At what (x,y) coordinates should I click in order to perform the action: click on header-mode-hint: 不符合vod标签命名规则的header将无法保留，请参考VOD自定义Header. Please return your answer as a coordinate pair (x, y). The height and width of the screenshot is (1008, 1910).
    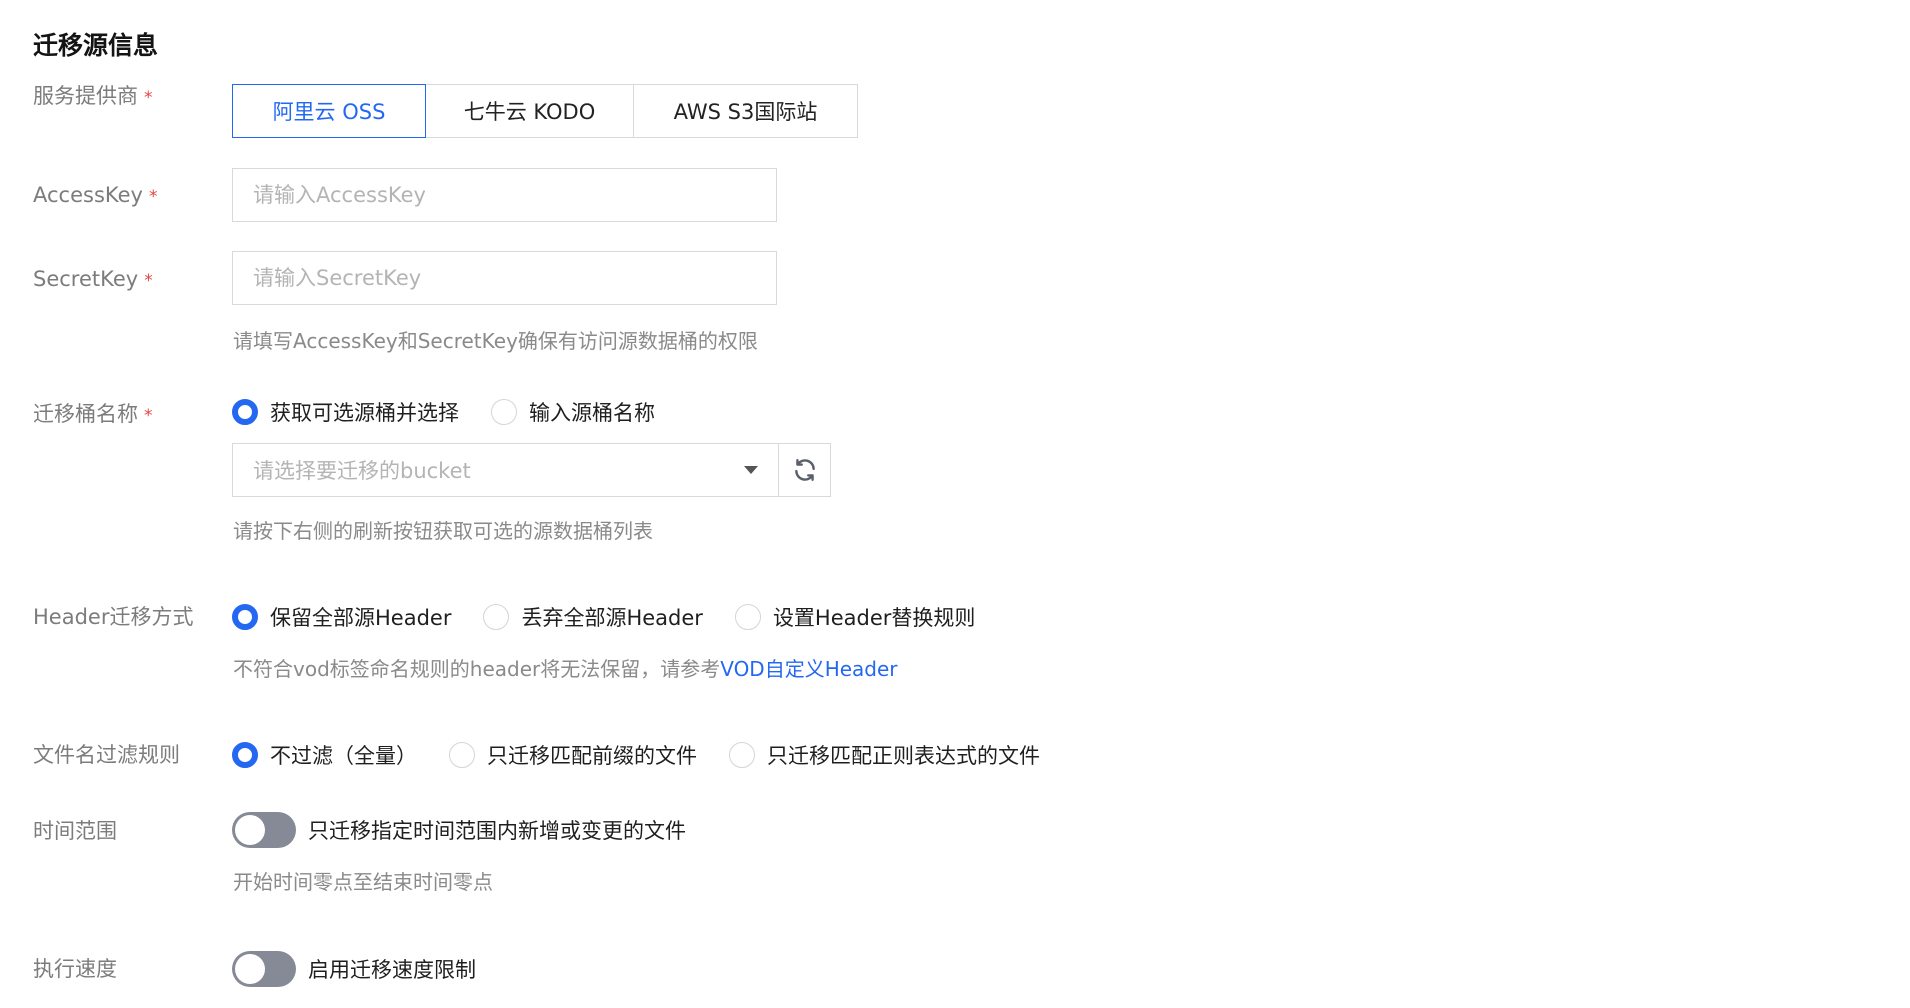
    Looking at the image, I should click on (565, 667).